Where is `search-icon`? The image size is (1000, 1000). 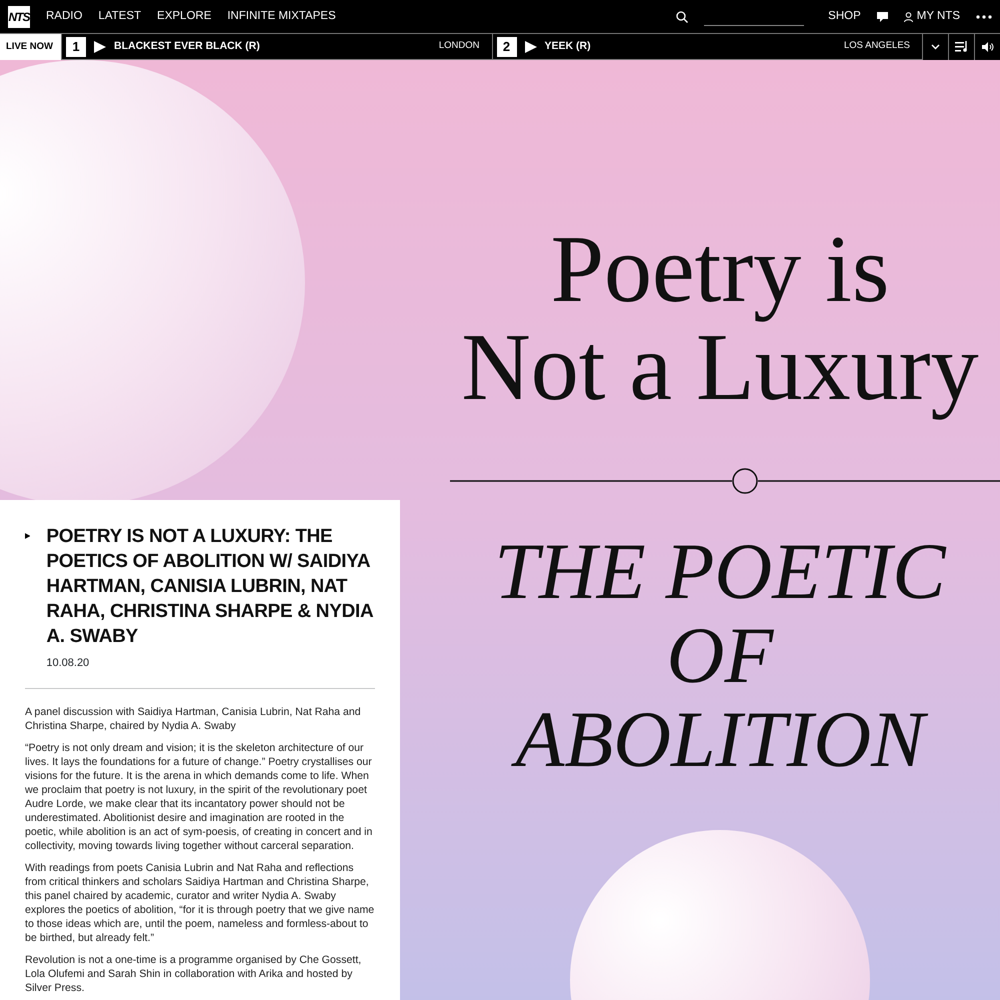 search-icon is located at coordinates (682, 16).